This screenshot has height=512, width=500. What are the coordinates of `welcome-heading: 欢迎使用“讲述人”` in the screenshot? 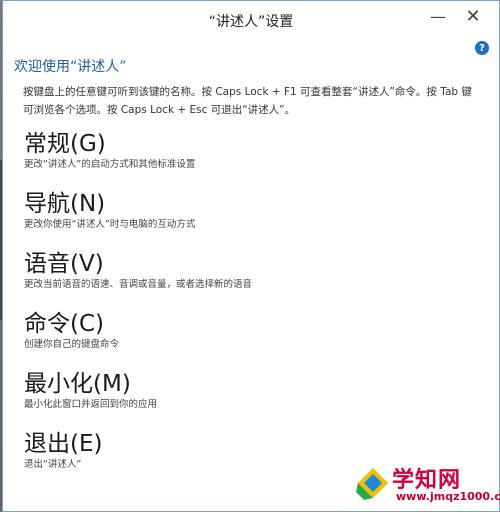 It's located at (70, 67).